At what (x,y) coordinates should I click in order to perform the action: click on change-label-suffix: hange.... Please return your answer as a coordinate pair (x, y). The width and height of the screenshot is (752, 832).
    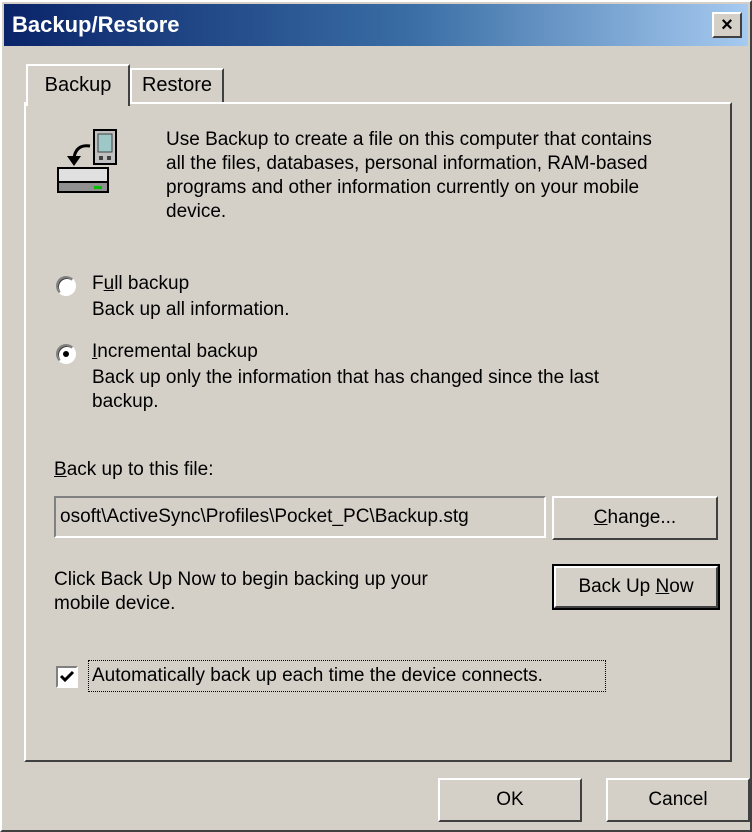
    Looking at the image, I should click on (642, 517).